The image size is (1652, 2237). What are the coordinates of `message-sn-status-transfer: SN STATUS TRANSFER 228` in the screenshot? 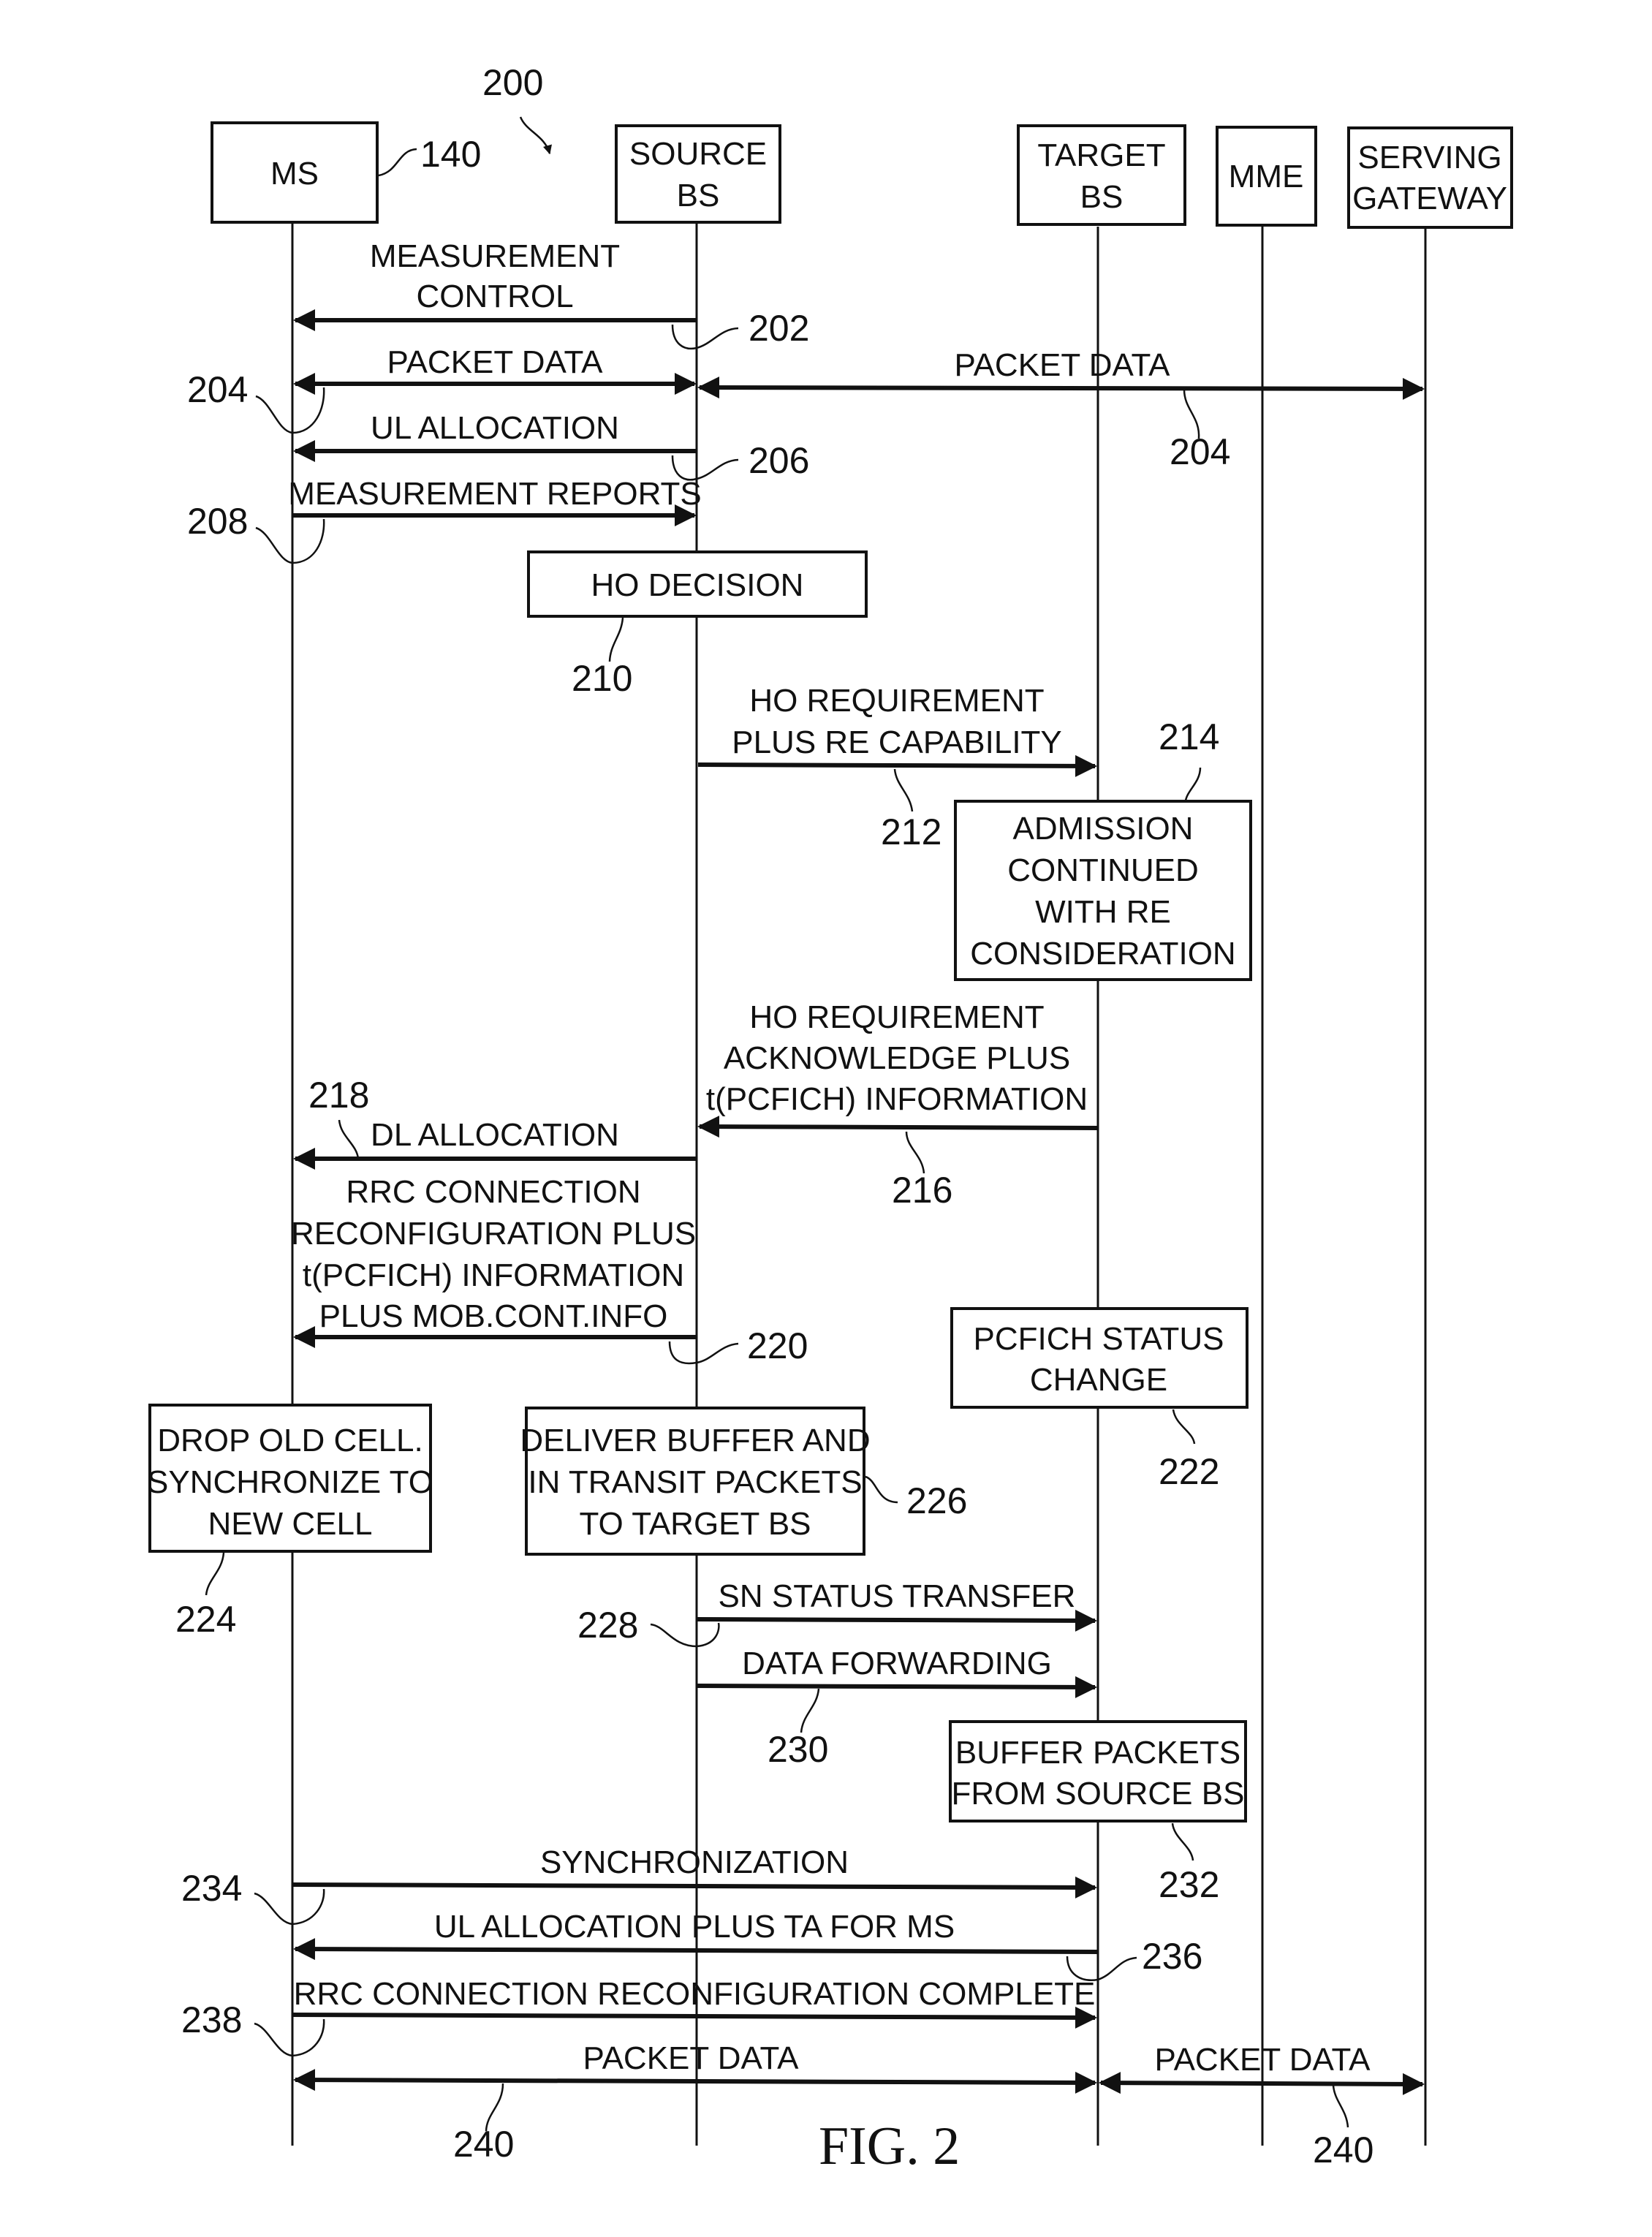 It's located at (837, 1613).